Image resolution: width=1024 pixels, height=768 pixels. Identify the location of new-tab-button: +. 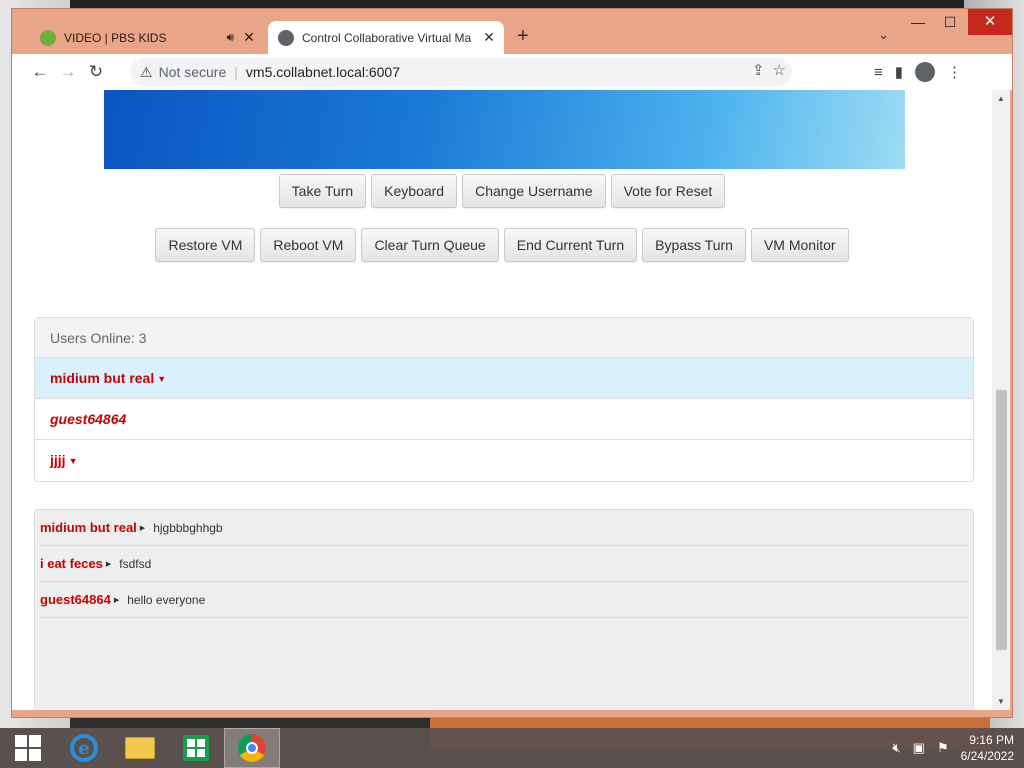
(523, 36).